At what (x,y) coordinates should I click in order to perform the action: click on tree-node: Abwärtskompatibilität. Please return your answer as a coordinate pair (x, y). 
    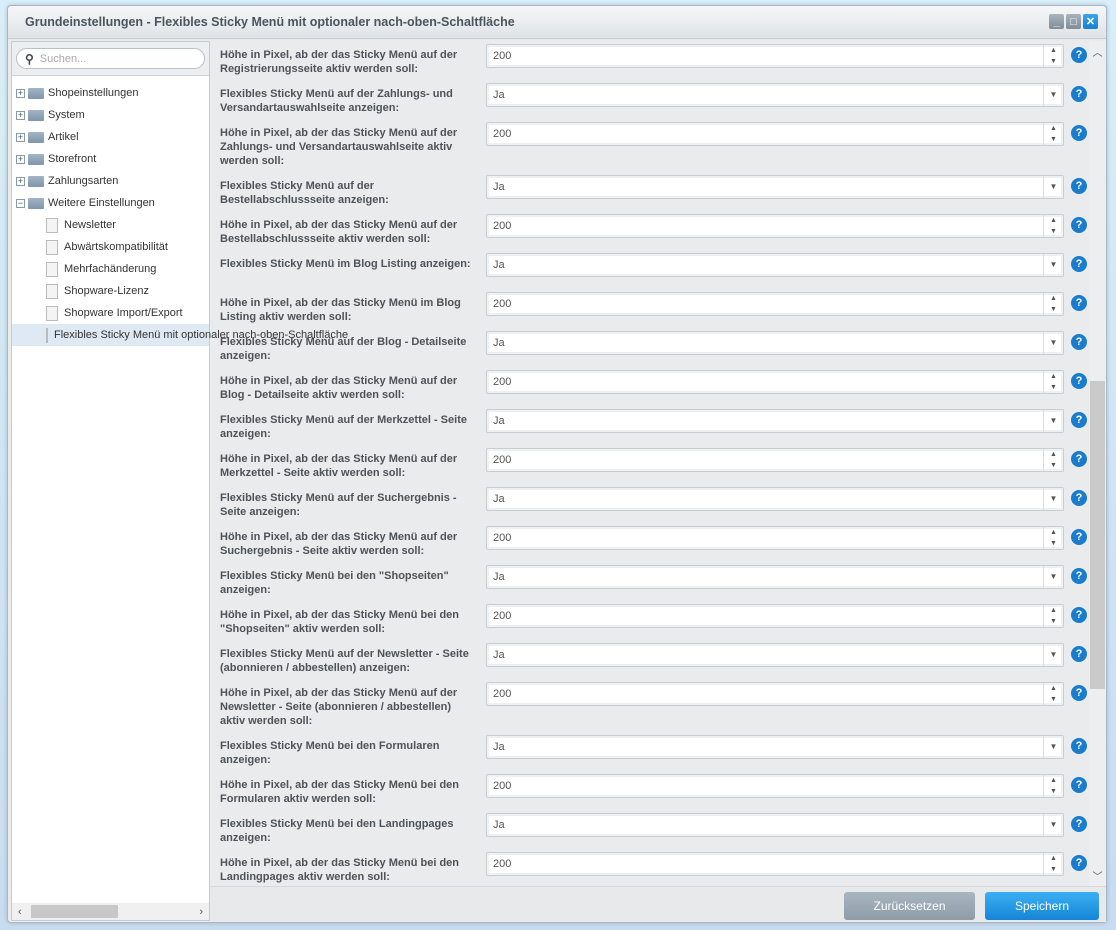
    Looking at the image, I should click on (110, 247).